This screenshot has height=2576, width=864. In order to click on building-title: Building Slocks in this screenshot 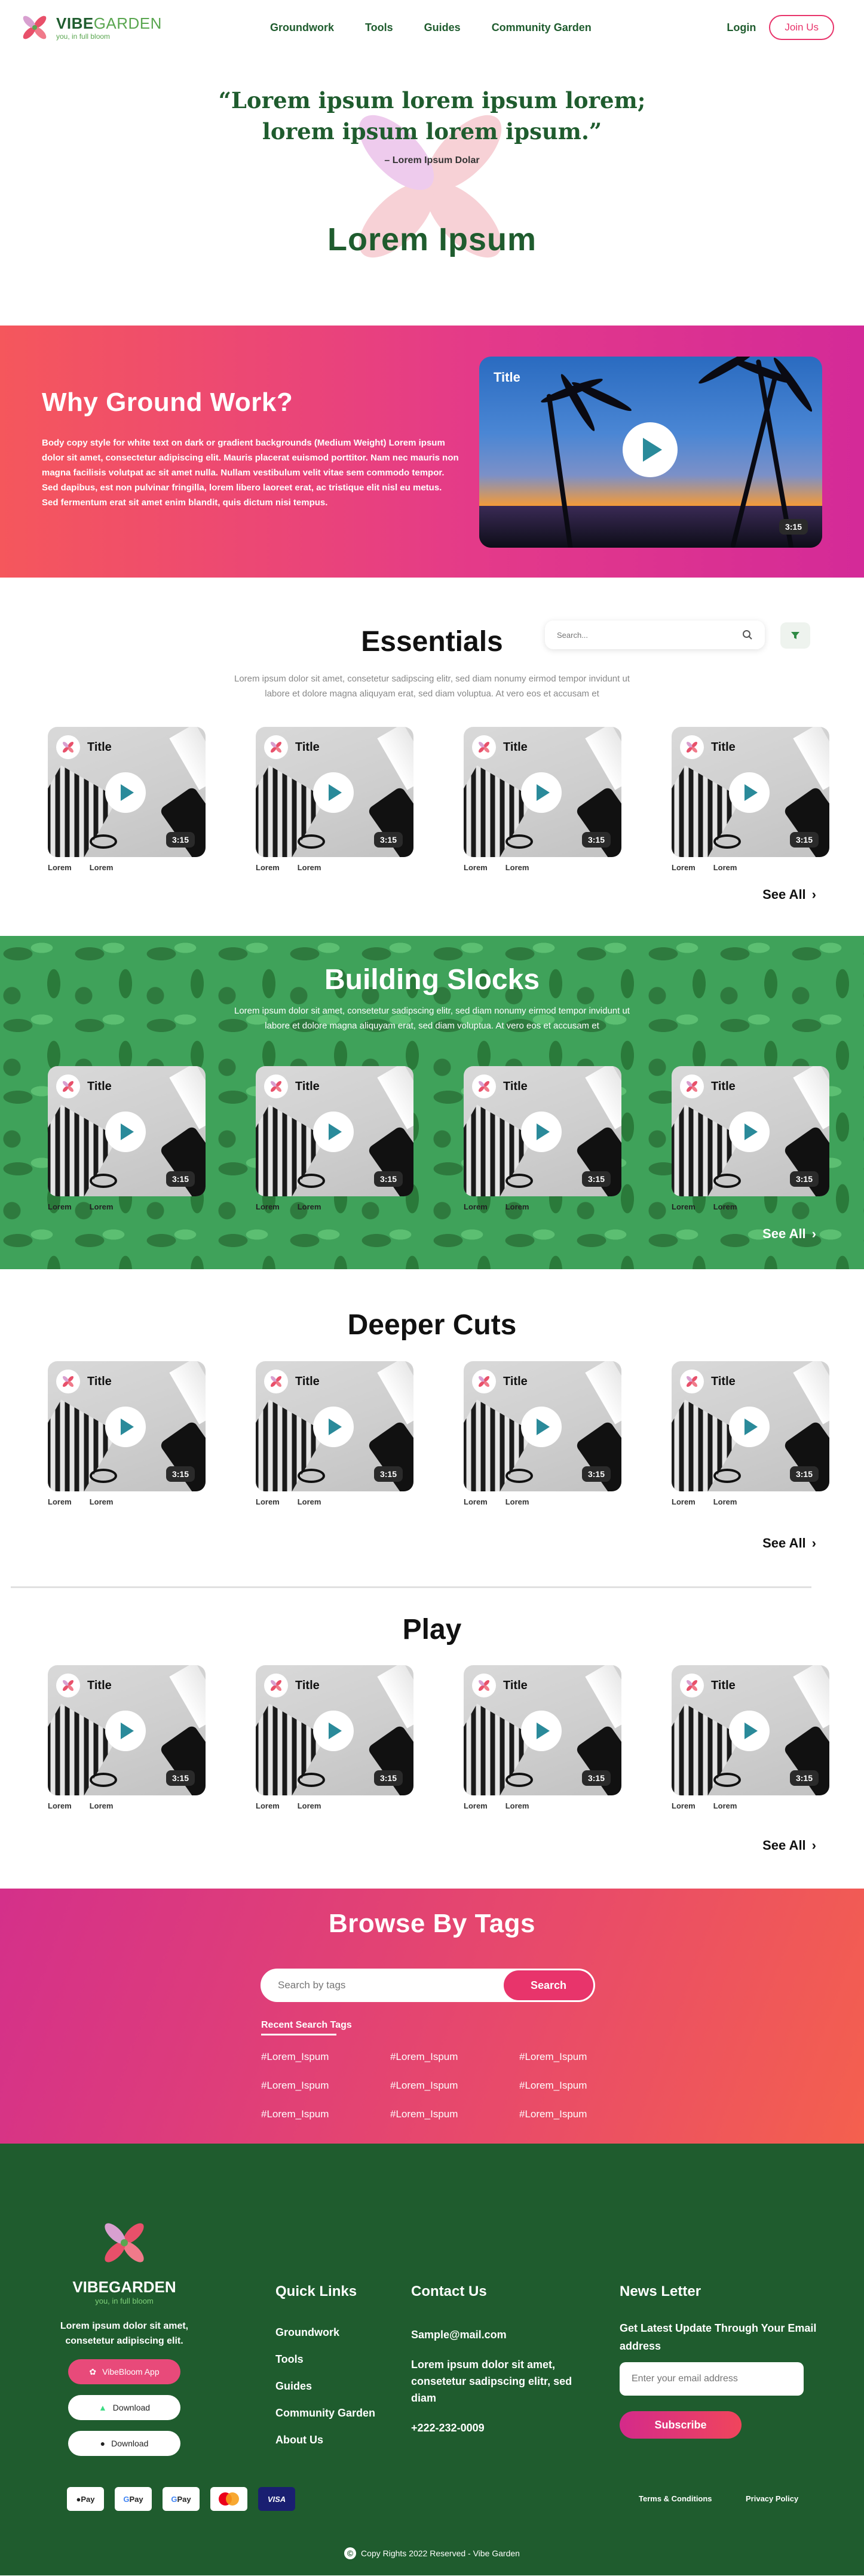, I will do `click(432, 980)`.